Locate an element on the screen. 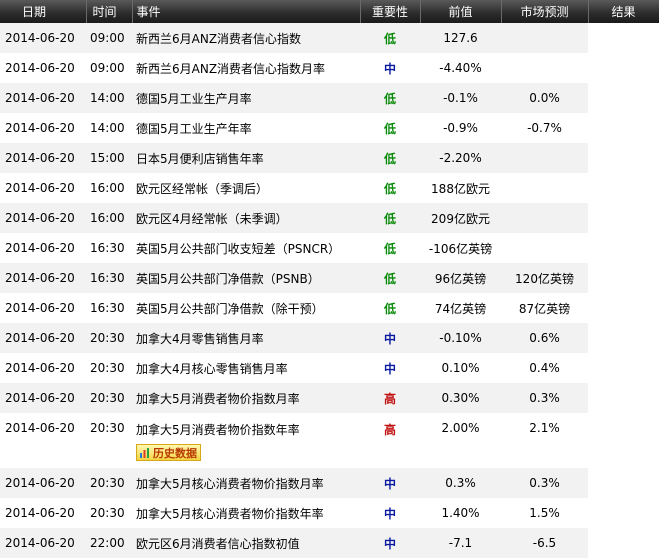 This screenshot has height=558, width=659. history-data-label: 历史数据 is located at coordinates (175, 453).